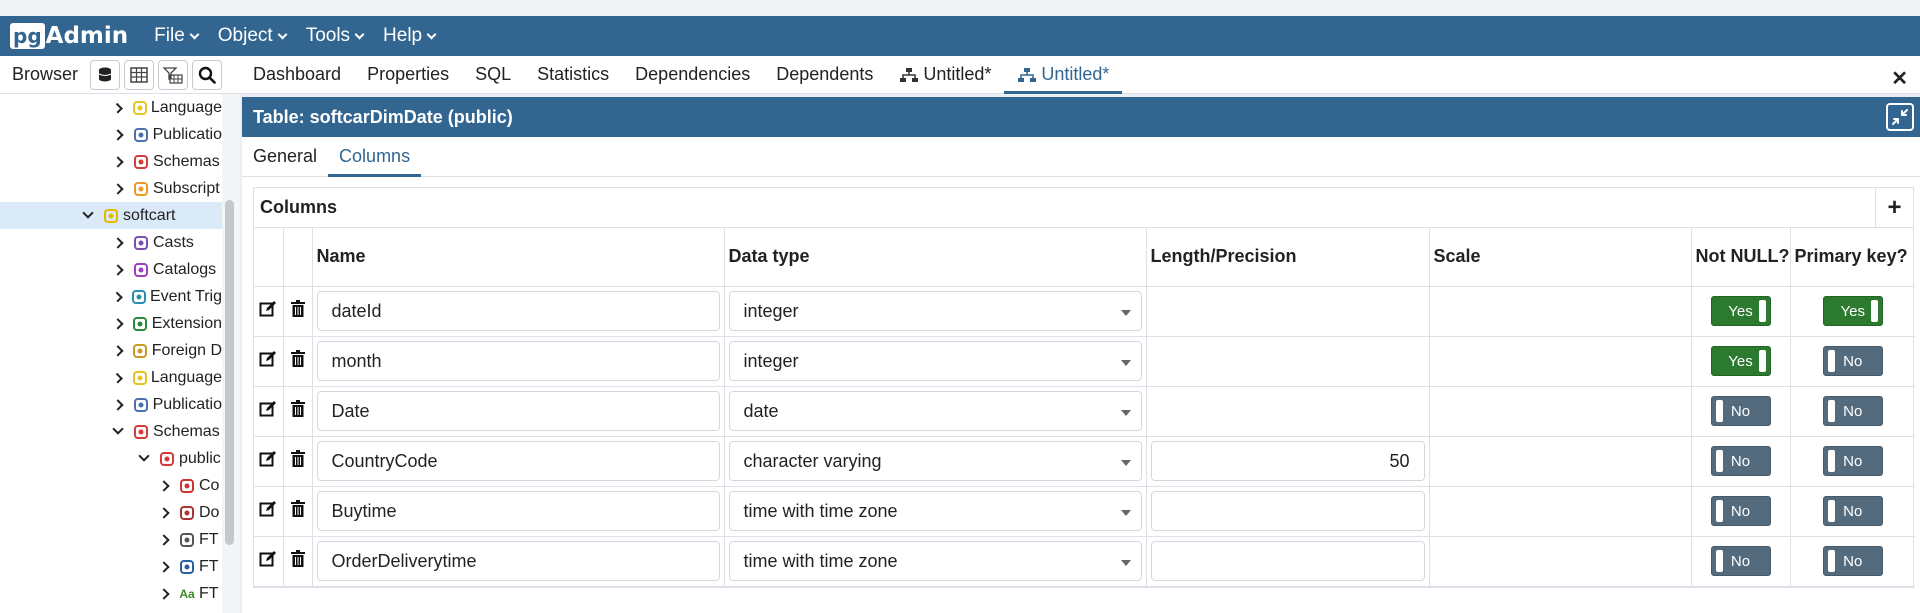  What do you see at coordinates (945, 74) in the screenshot?
I see `tab-untitled-6: Untitled*` at bounding box center [945, 74].